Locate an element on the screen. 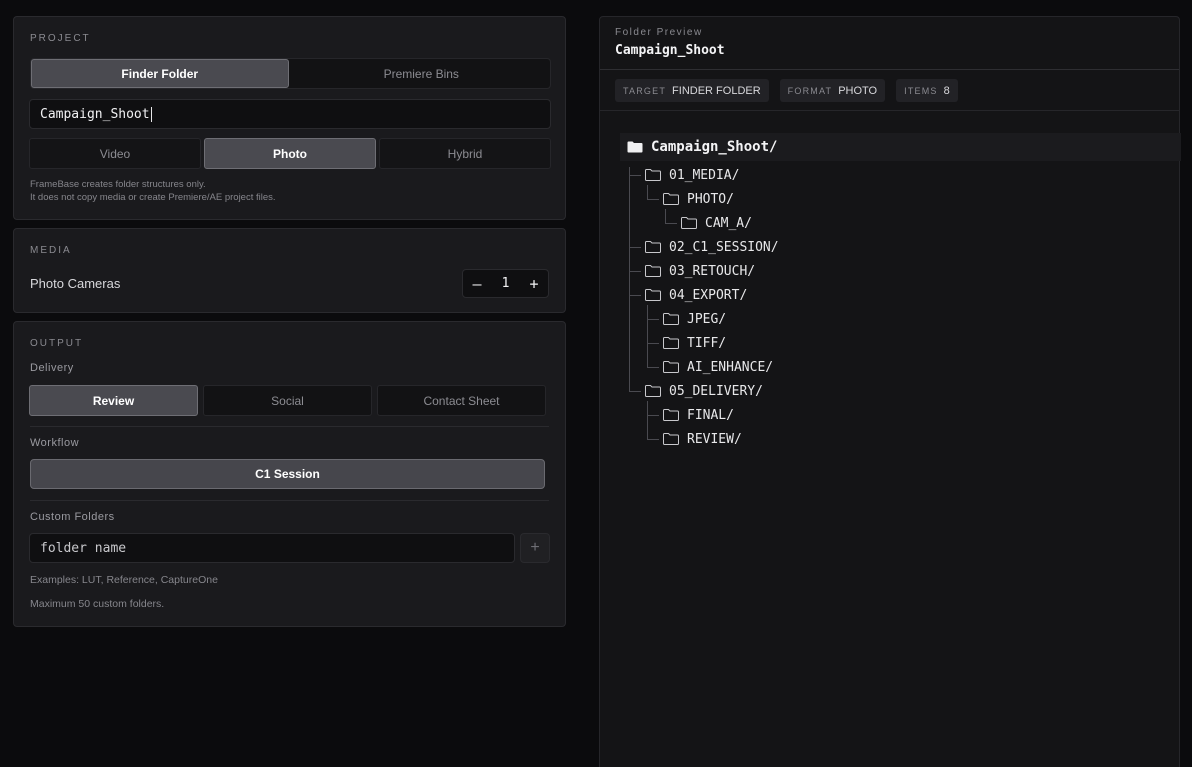 This screenshot has height=767, width=1192. tree-item: FINAL/ is located at coordinates (698, 415).